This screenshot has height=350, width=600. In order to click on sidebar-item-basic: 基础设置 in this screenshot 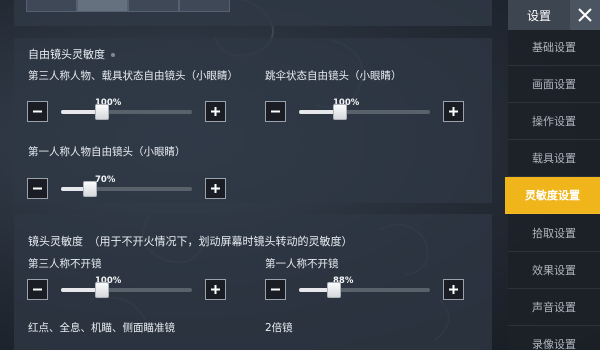, I will do `click(554, 47)`.